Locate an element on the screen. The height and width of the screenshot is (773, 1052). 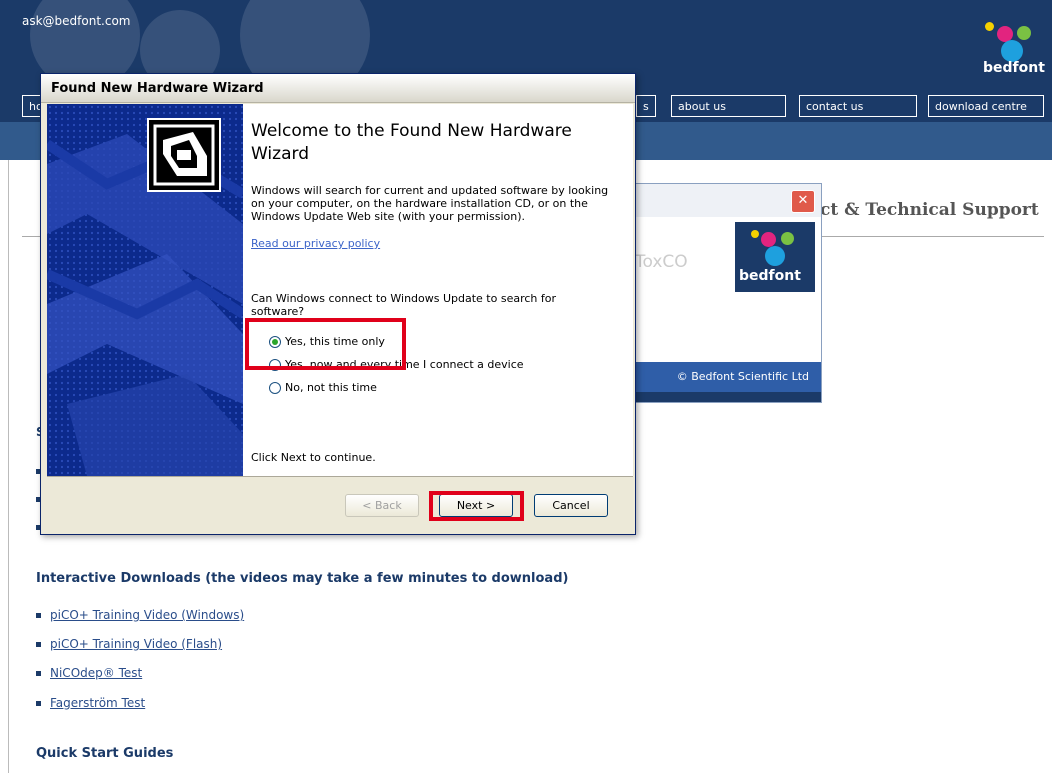
radio-no: No, not this time is located at coordinates (323, 387).